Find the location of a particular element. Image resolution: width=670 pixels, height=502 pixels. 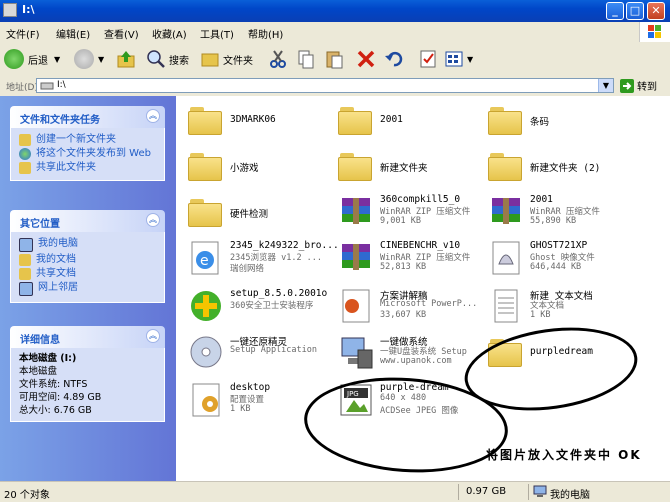

folder-item: 小游戏 is located at coordinates (261, 167).